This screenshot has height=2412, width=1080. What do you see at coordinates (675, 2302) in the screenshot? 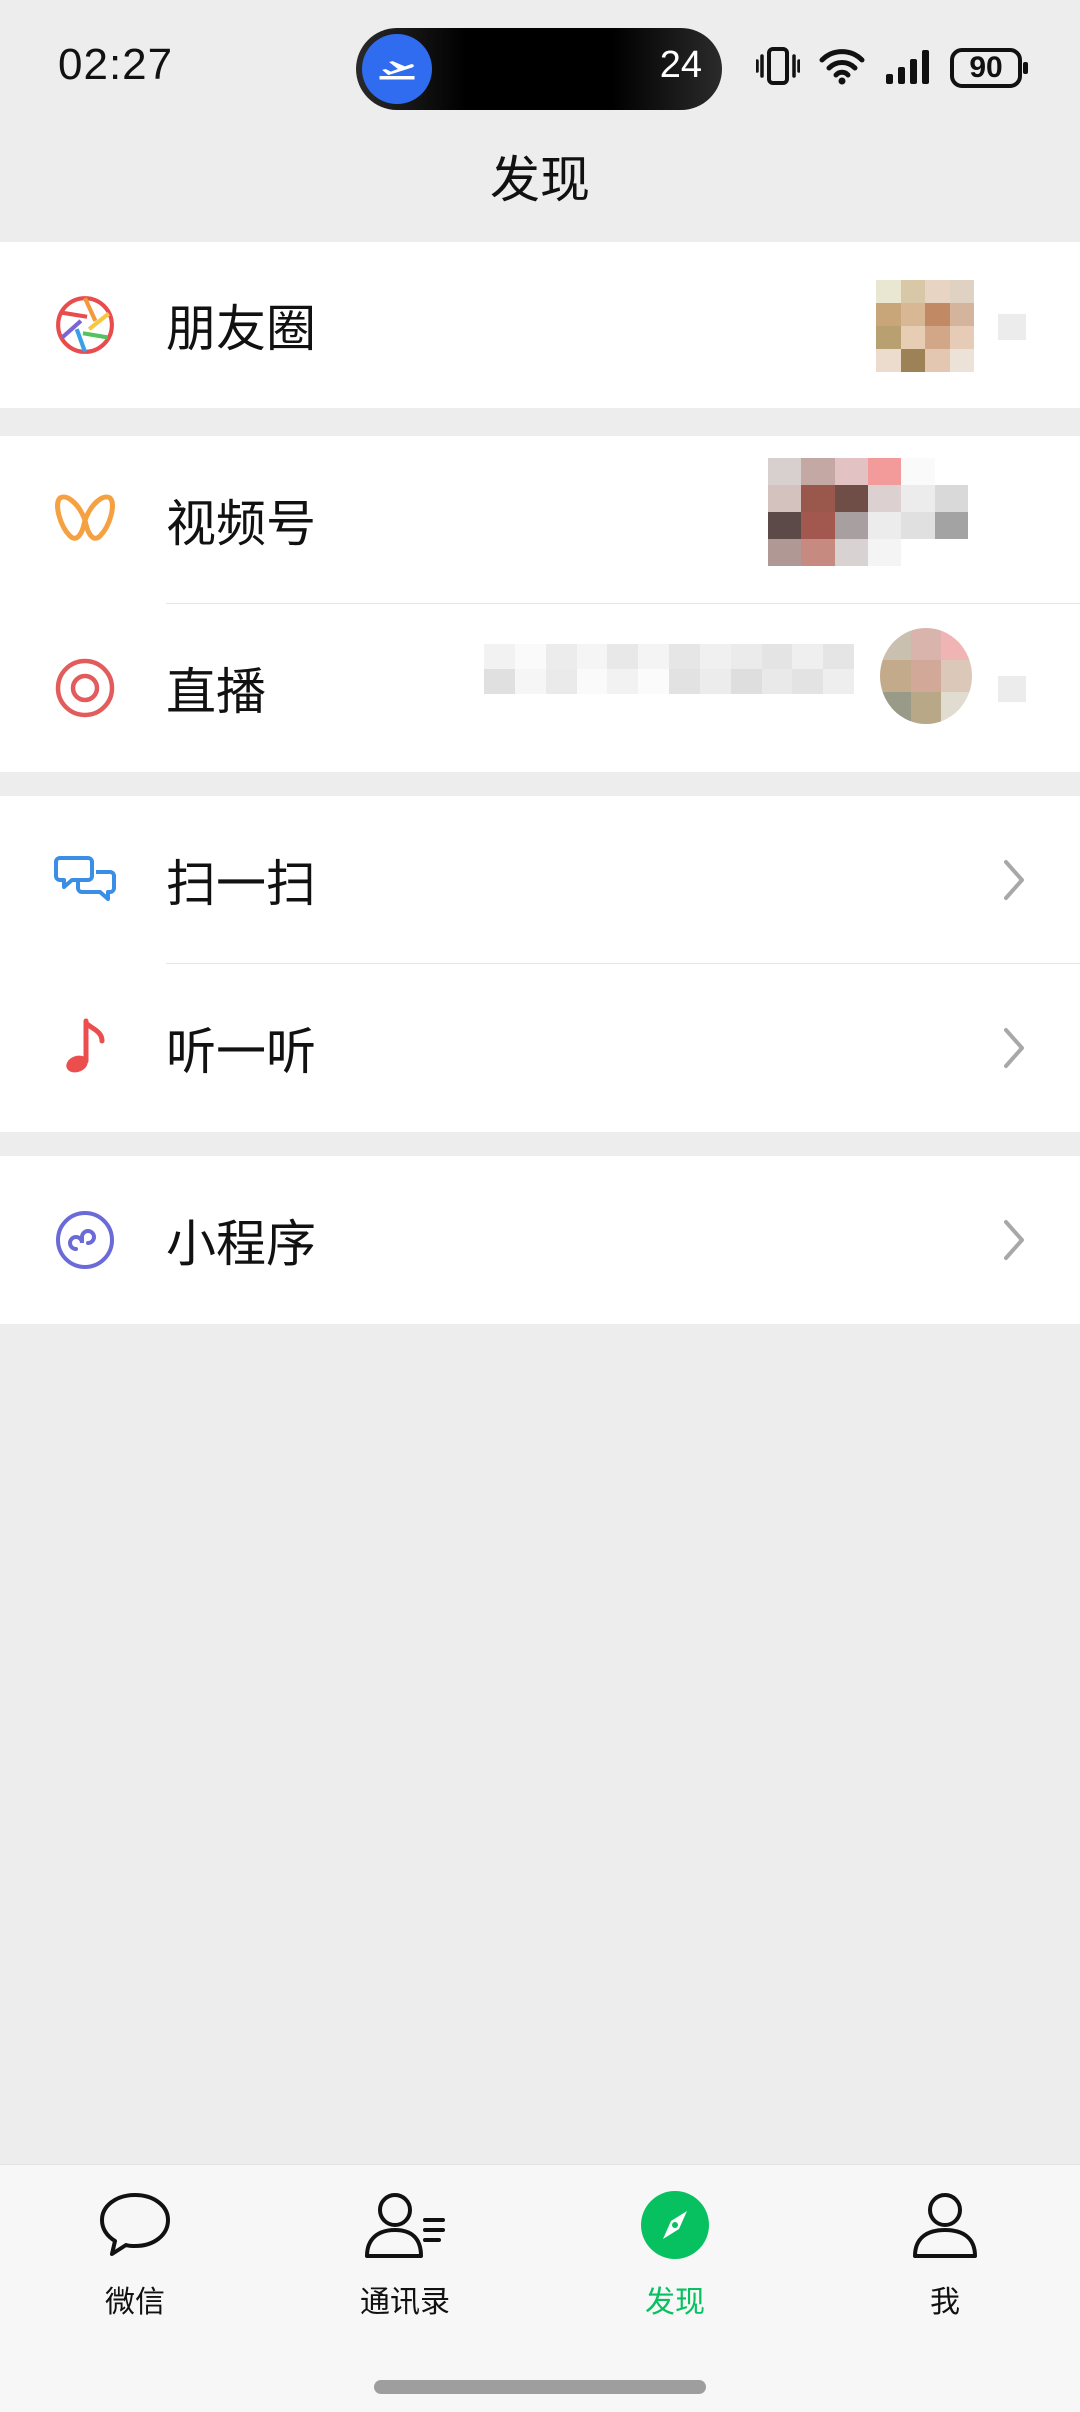
I see `tab-label: 发现` at bounding box center [675, 2302].